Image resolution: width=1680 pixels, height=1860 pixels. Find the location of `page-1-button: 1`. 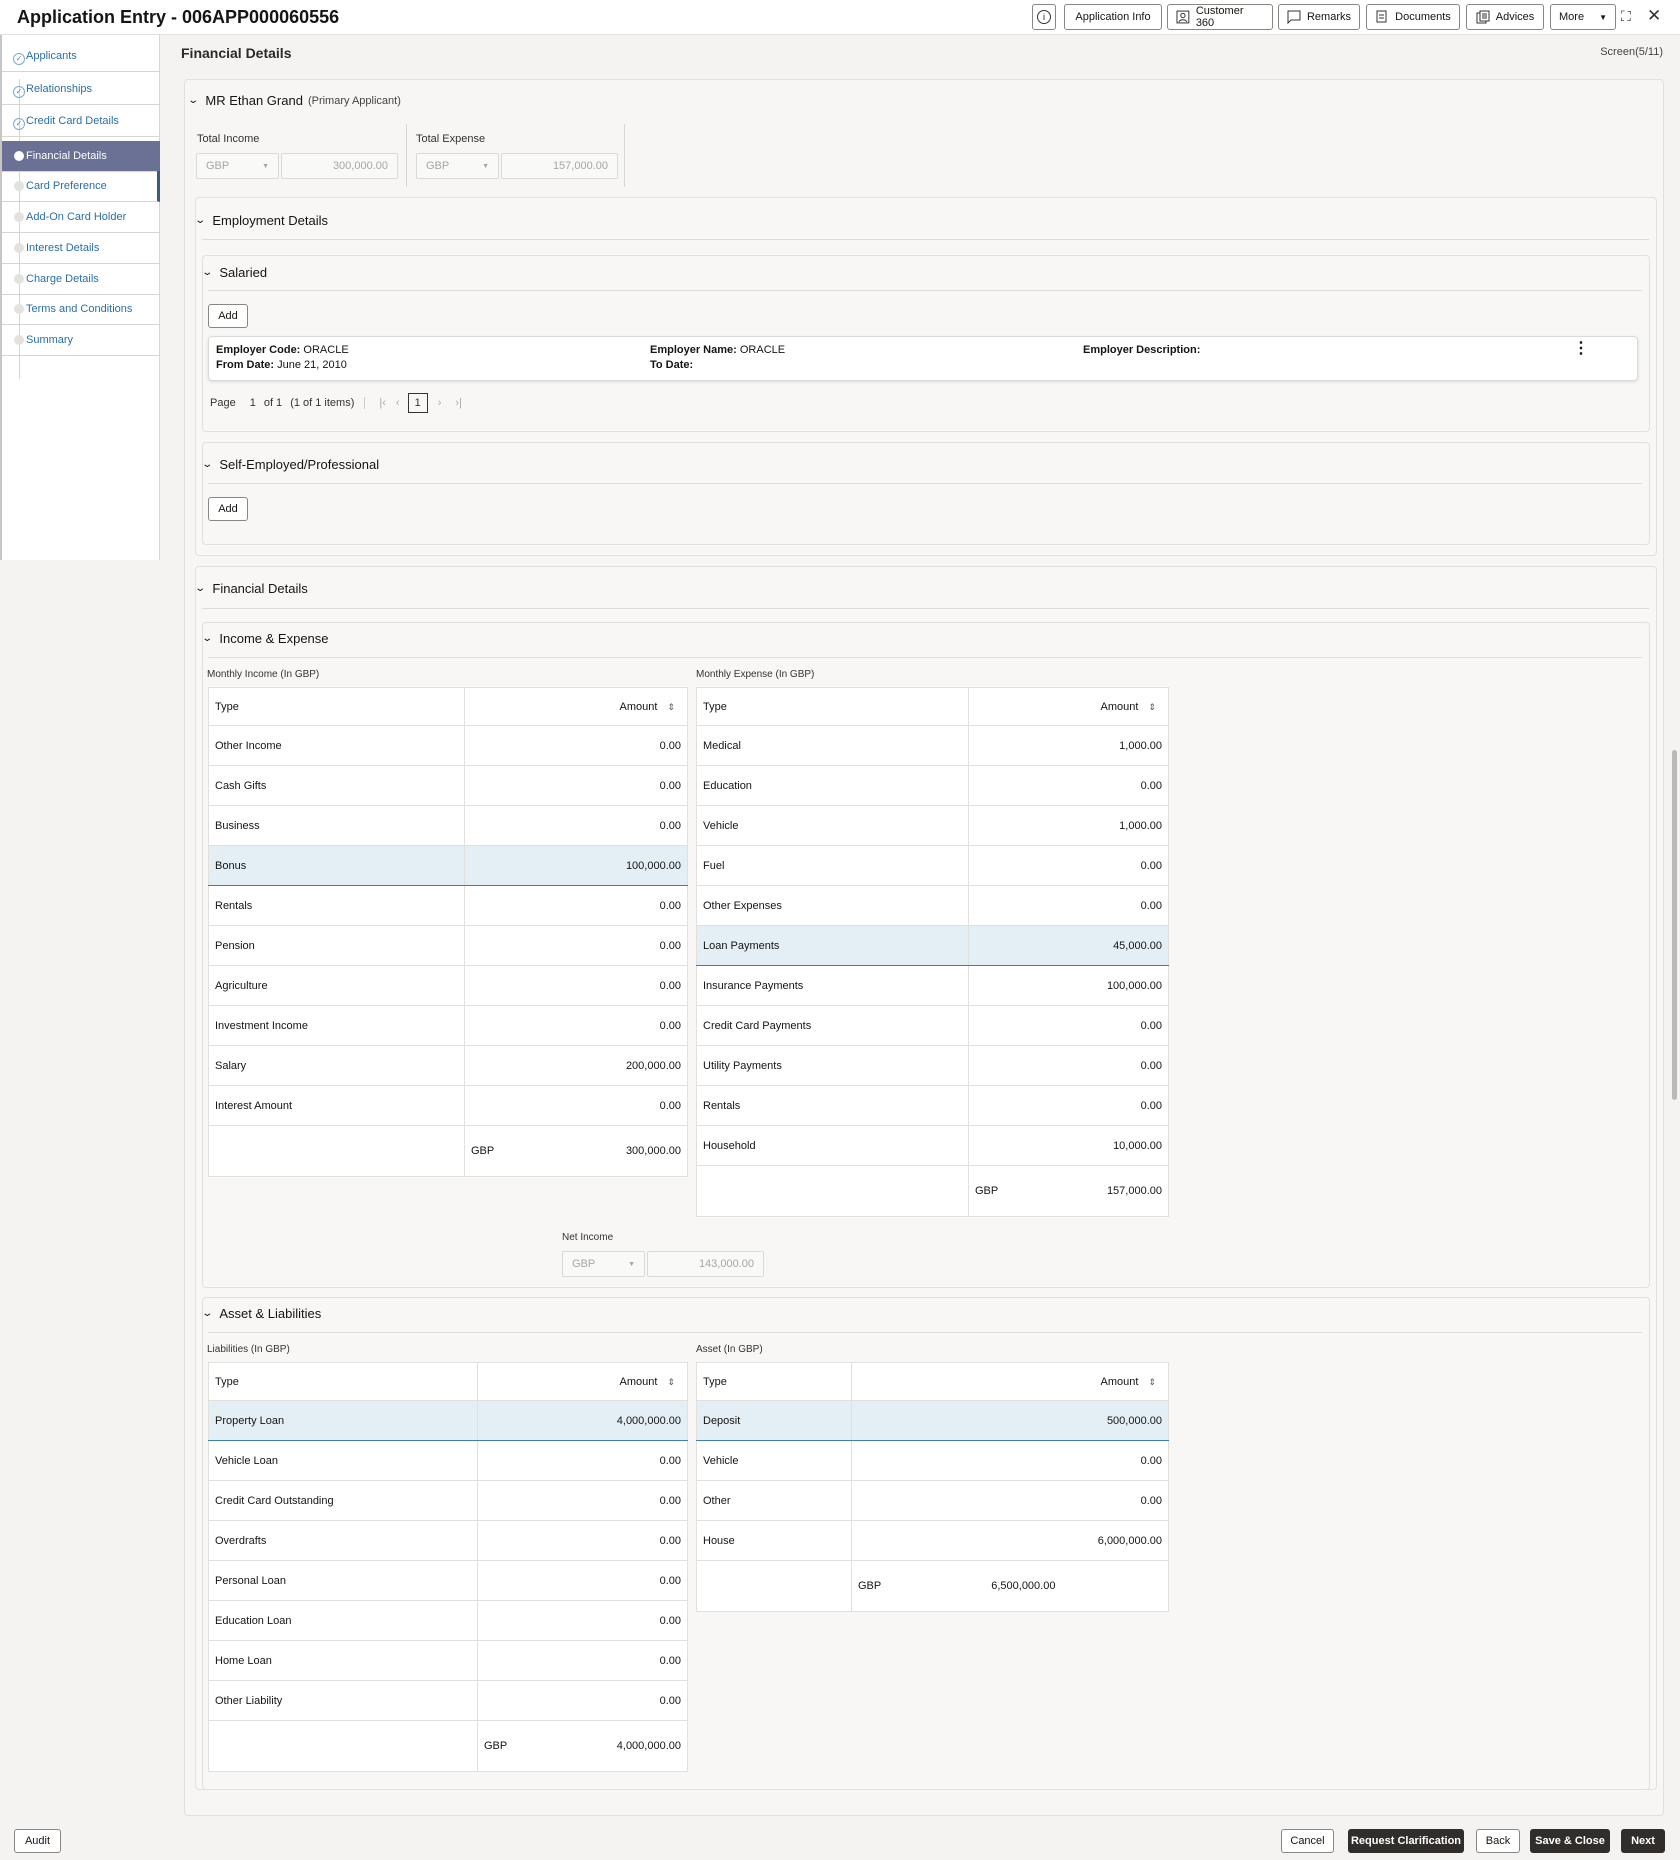

page-1-button: 1 is located at coordinates (417, 403).